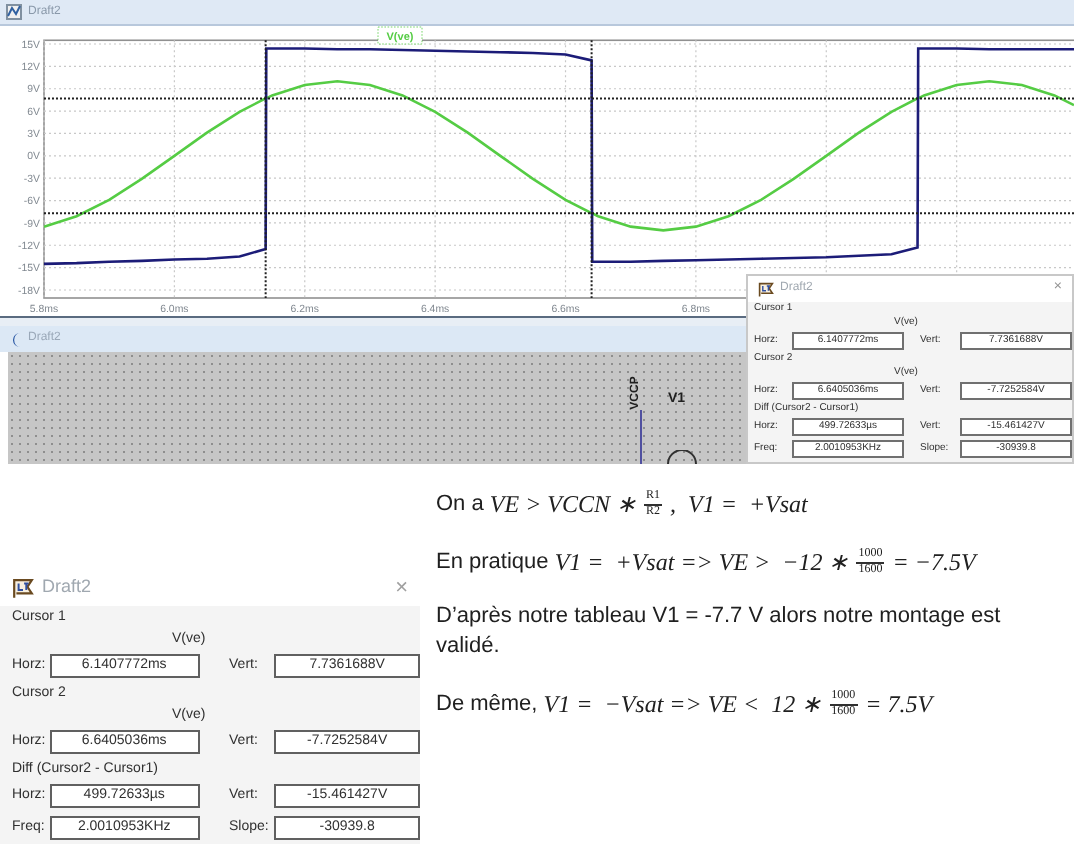  I want to click on wire, so click(641, 437).